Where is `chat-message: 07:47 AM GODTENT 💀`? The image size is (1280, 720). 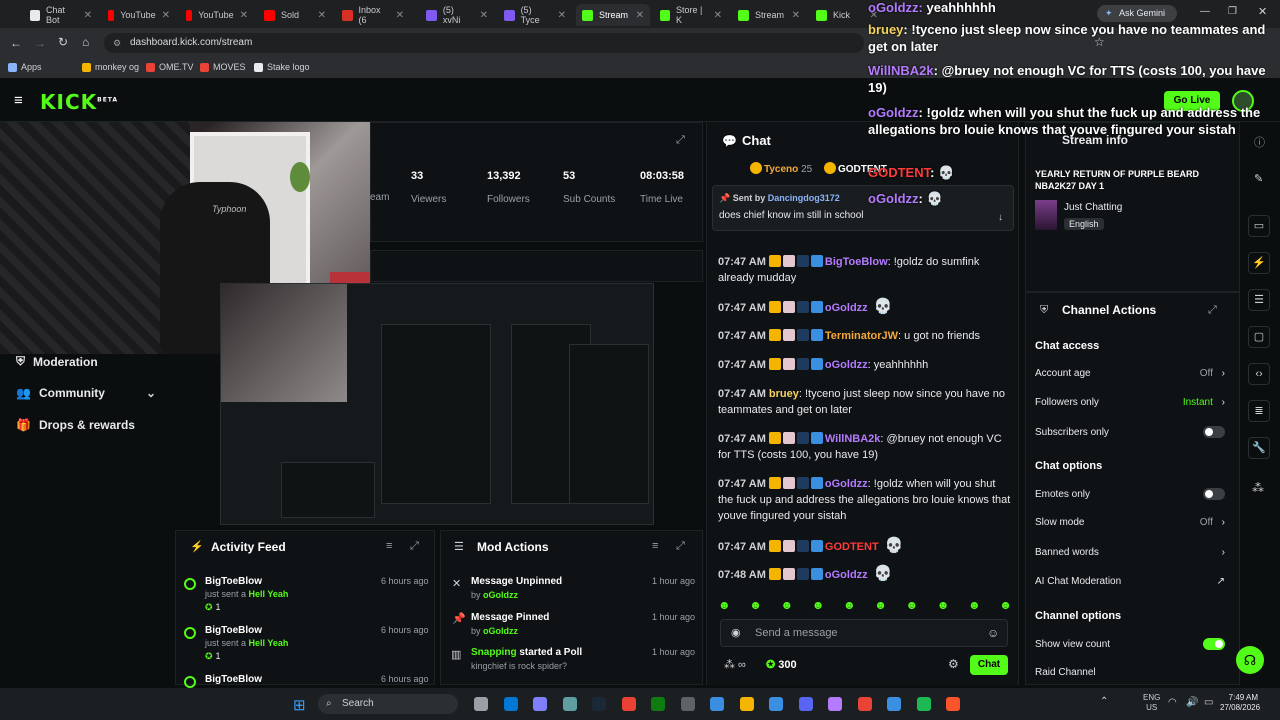
chat-message: 07:47 AM GODTENT 💀 is located at coordinates (865, 546).